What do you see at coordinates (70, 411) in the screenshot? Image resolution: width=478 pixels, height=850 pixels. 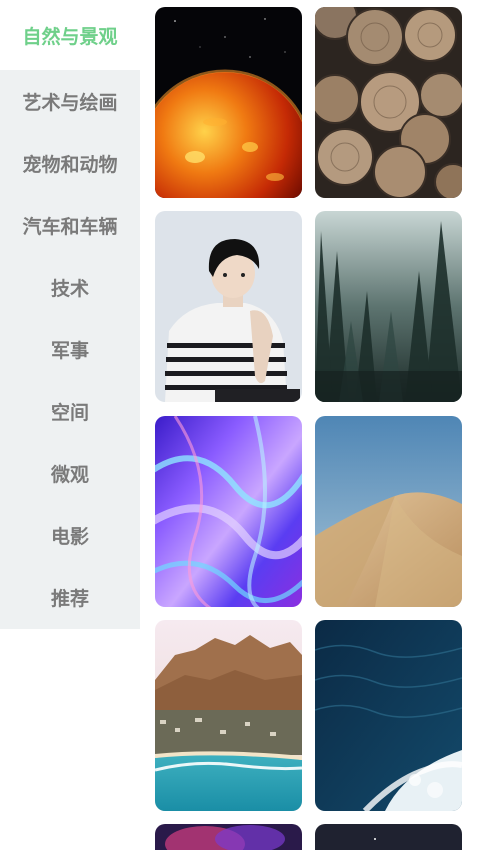 I see `category-item-space: 空间` at bounding box center [70, 411].